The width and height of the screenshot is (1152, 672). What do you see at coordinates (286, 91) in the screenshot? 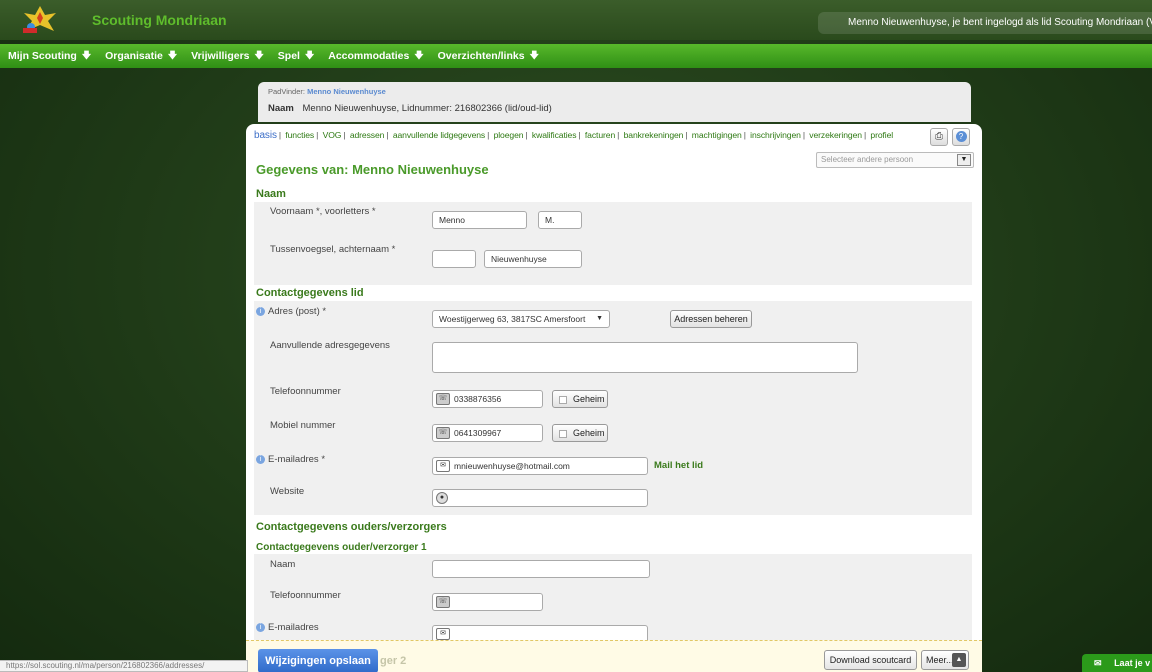
I see `padvinder-label: PadVinder:` at bounding box center [286, 91].